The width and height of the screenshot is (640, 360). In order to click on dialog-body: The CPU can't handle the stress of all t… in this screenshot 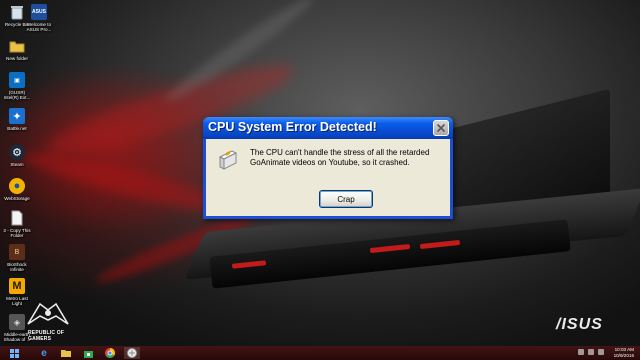, I will do `click(328, 177)`.